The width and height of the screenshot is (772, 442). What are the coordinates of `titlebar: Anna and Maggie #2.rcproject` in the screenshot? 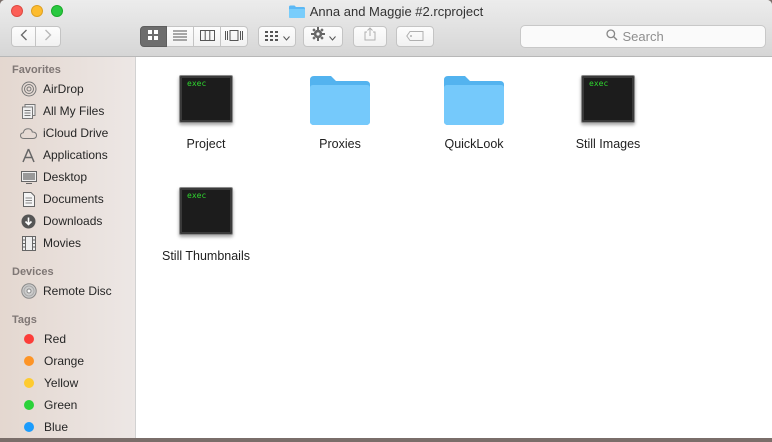 It's located at (386, 28).